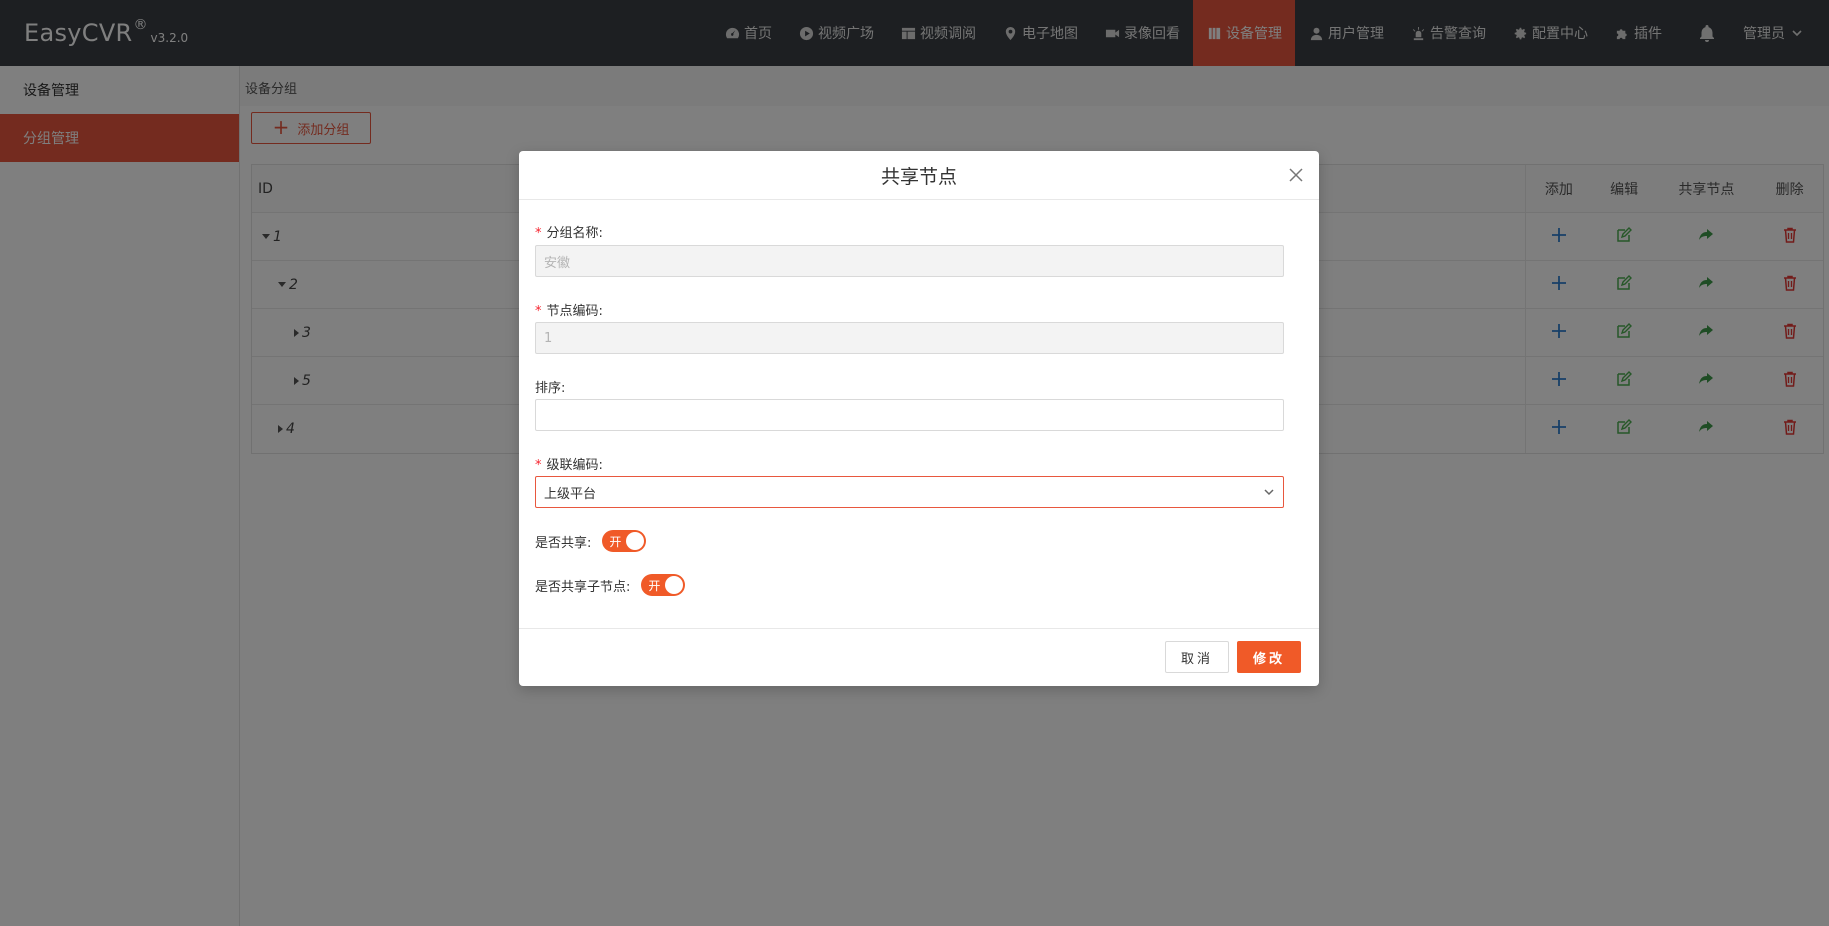  I want to click on sort-input, so click(909, 415).